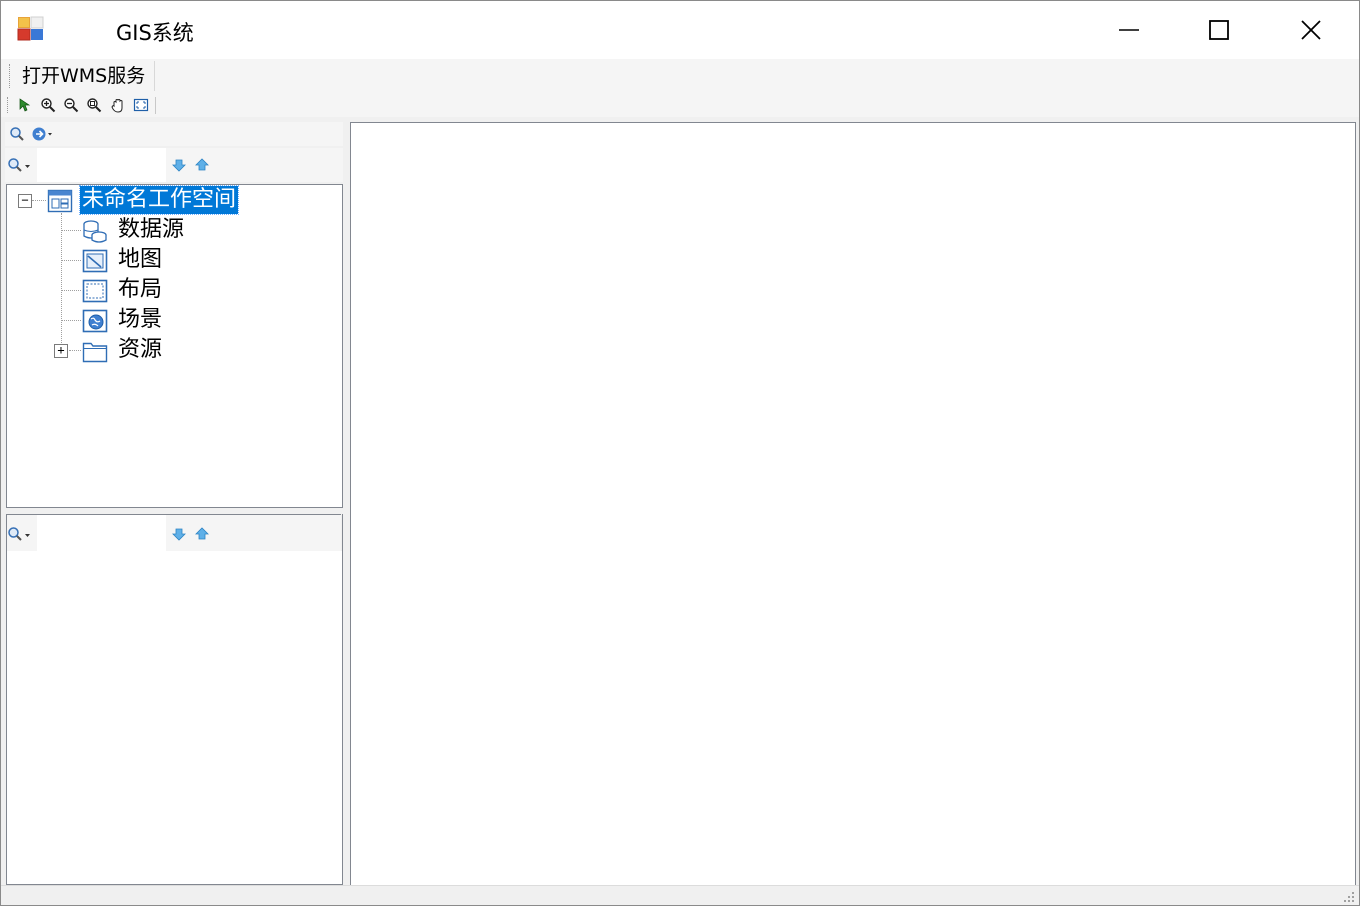  Describe the element at coordinates (95, 231) in the screenshot. I see `datasource-icon` at that location.